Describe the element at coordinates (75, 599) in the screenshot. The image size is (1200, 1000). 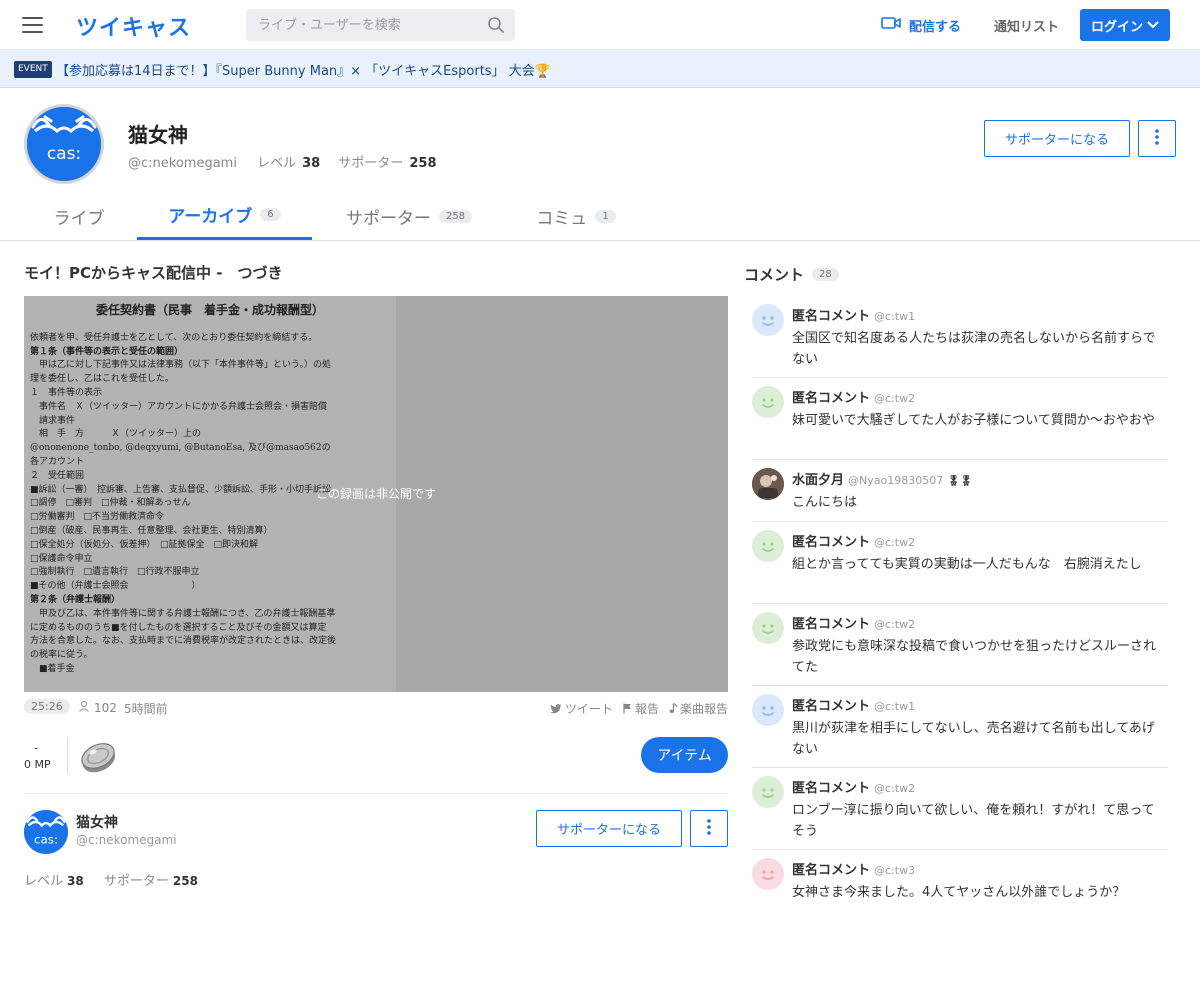
I see `document-line: 第２条（弁護士報酬）` at that location.